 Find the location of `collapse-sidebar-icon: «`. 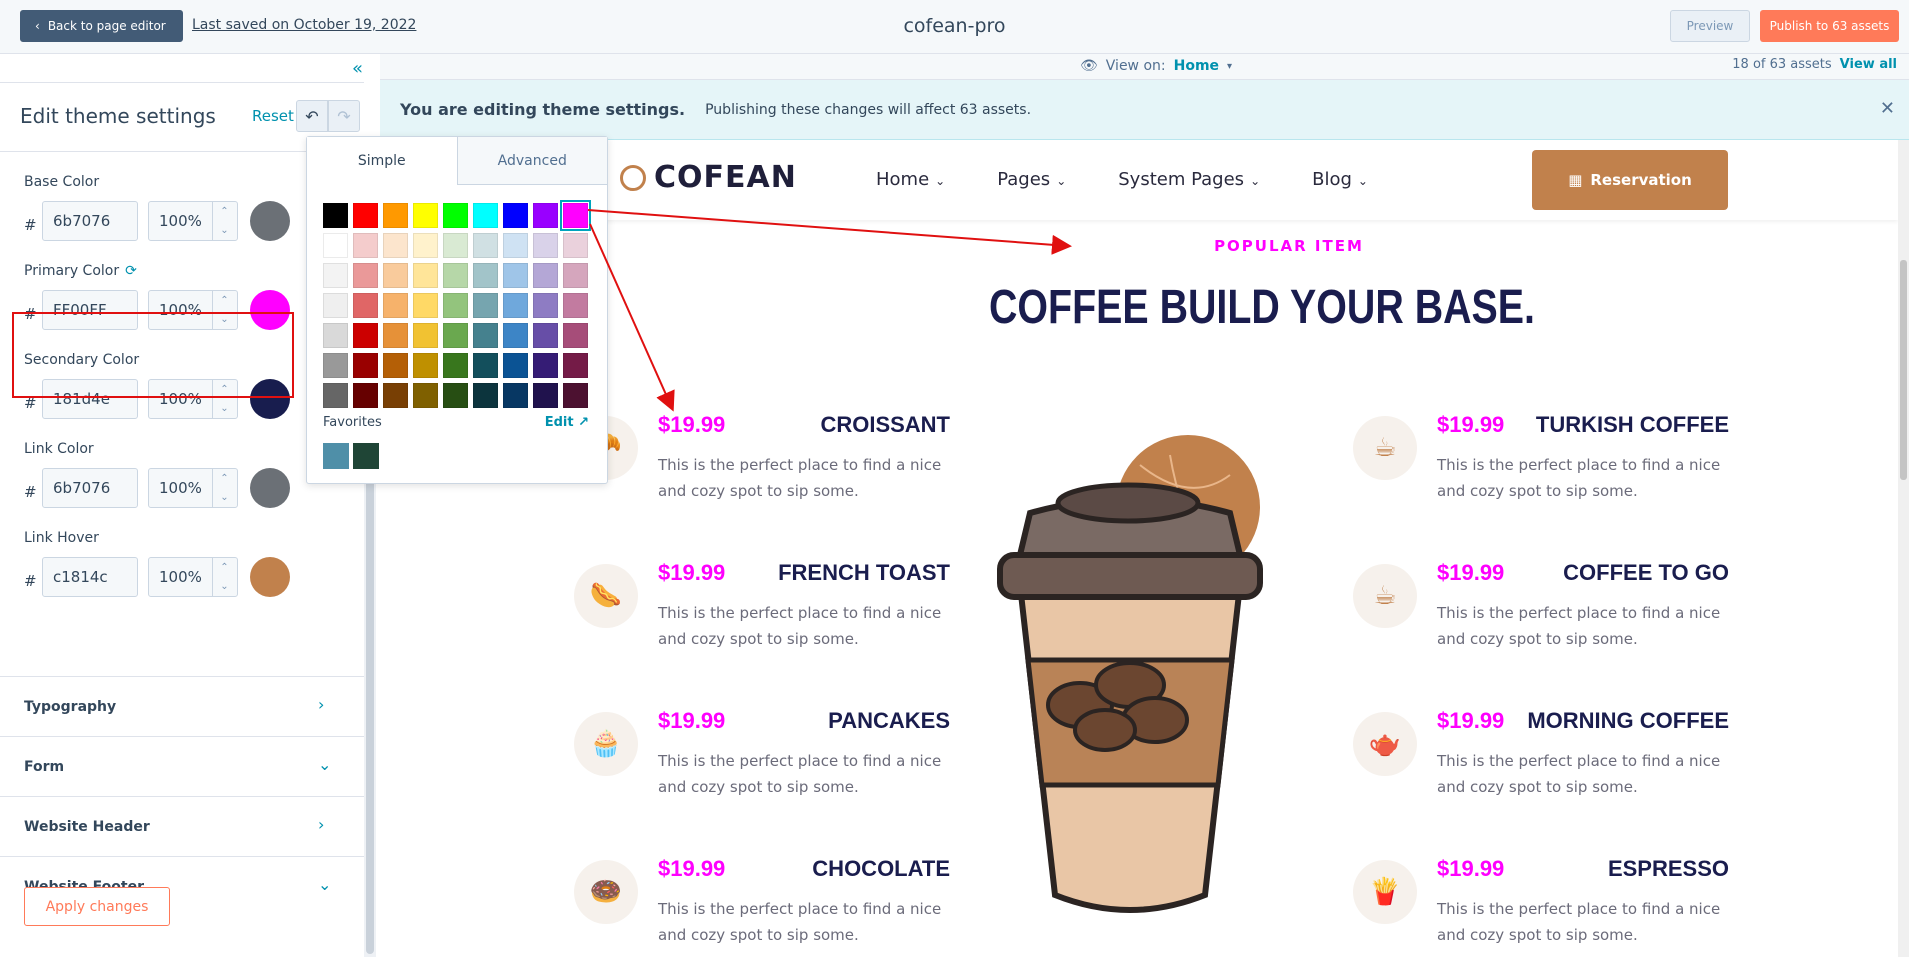

collapse-sidebar-icon: « is located at coordinates (357, 68).